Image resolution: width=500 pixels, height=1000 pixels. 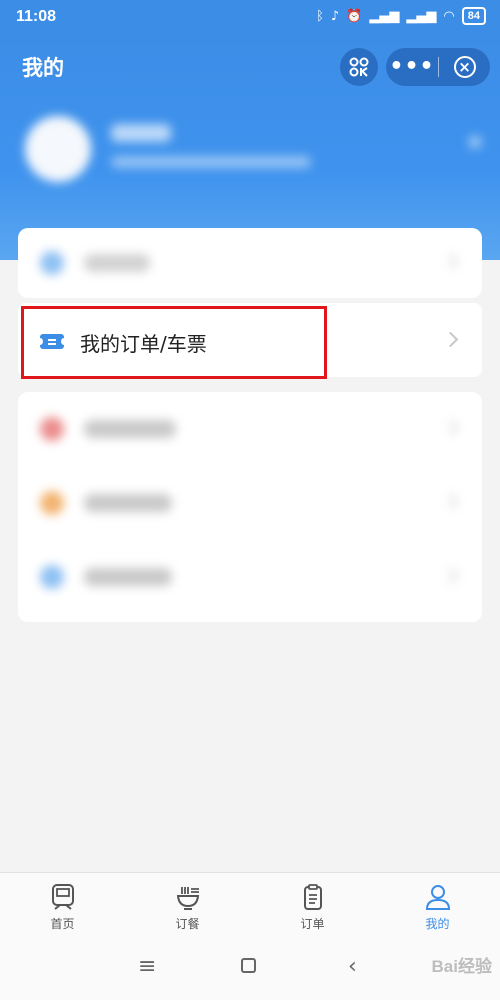 I want to click on close-icon: ×, so click(x=464, y=67).